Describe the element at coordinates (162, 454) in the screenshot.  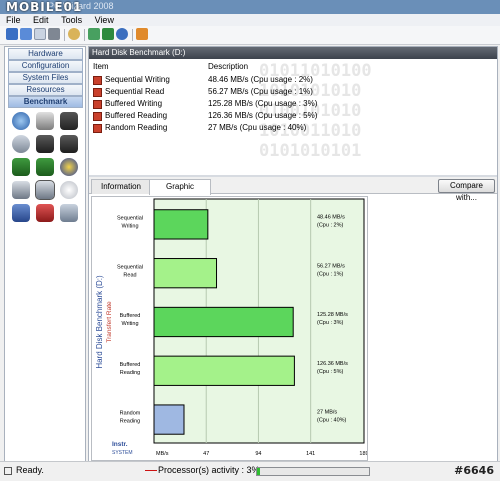
I see `x-tick-label: MB/s` at that location.